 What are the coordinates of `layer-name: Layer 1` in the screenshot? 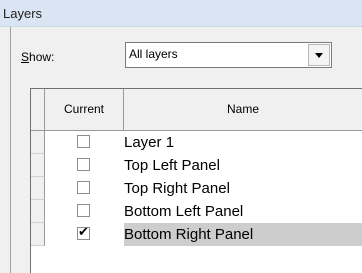 It's located at (149, 142).